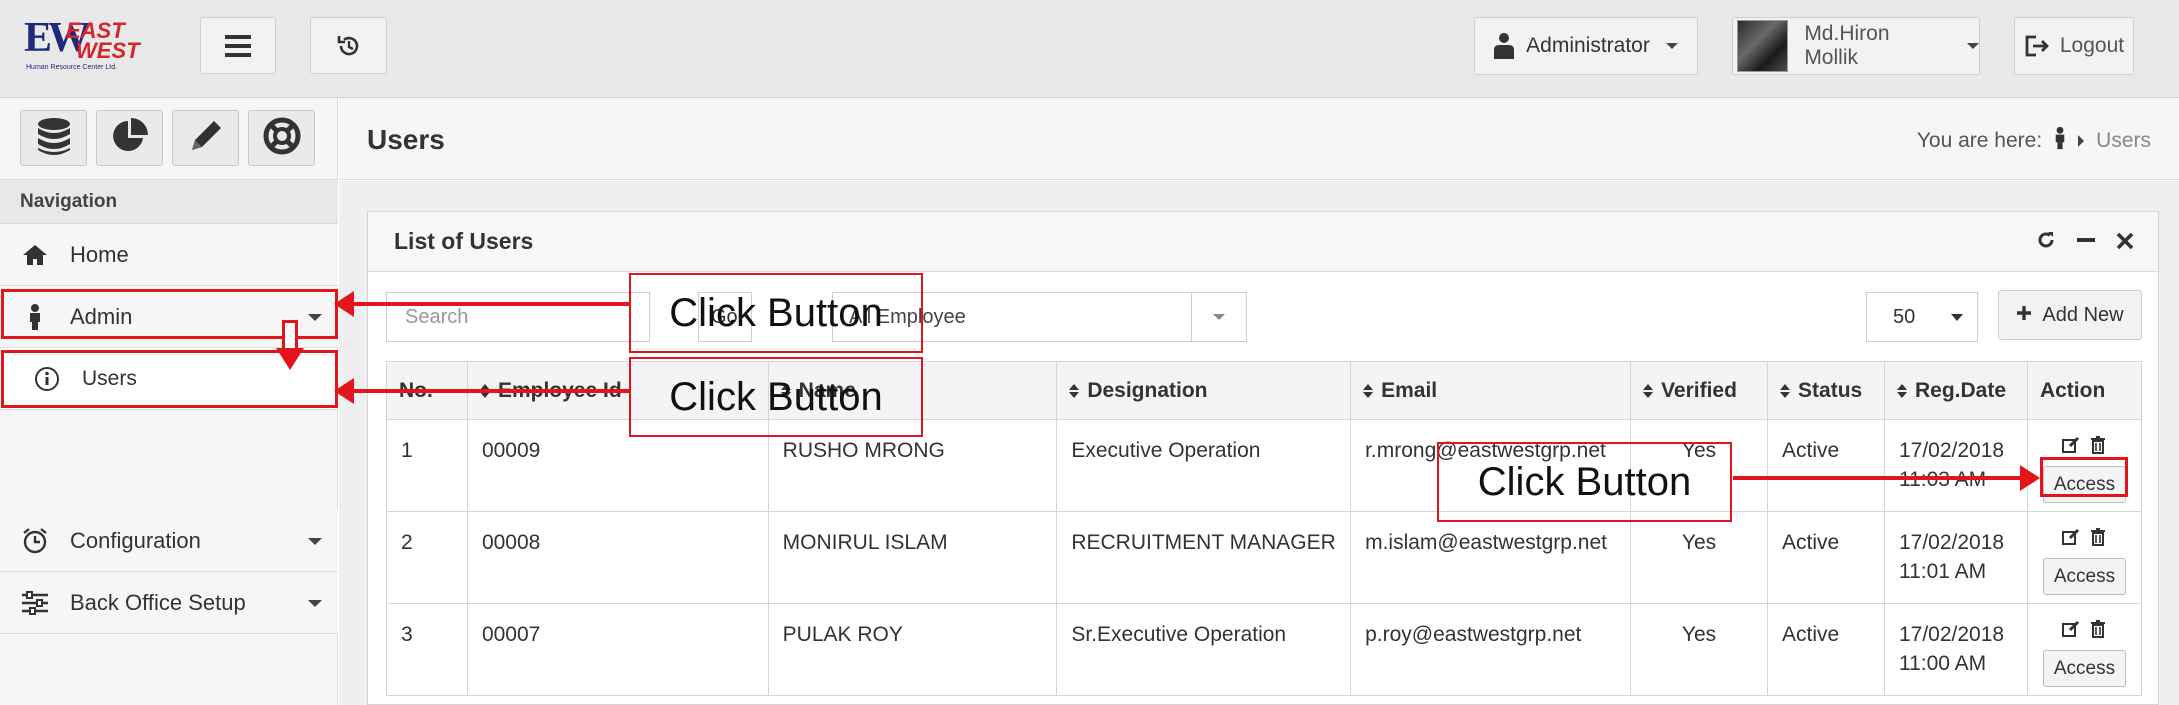 This screenshot has height=705, width=2179. I want to click on column-header-reg-date: Reg.Date, so click(1955, 390).